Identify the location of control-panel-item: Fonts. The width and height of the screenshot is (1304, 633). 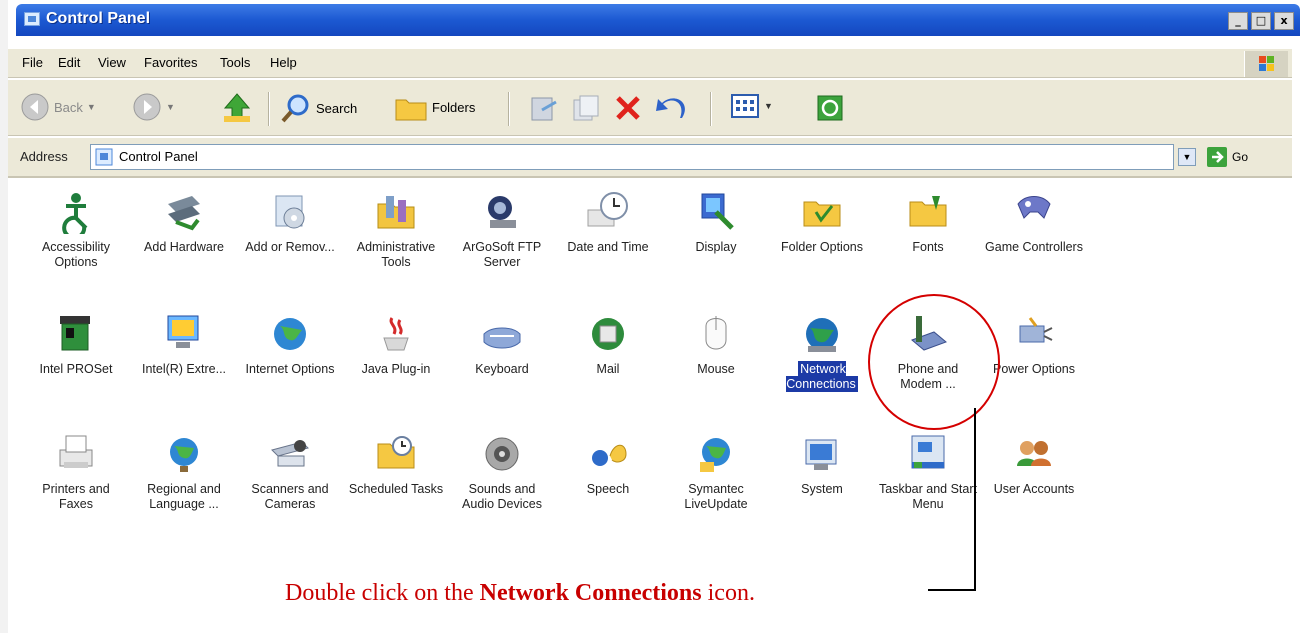
(928, 222).